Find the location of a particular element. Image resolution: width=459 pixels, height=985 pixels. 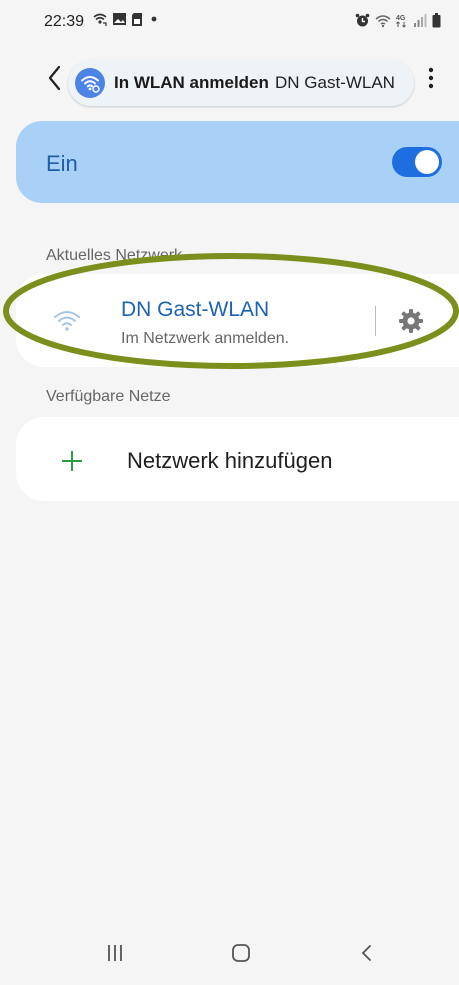

status-right-icons: 4G is located at coordinates (398, 20).